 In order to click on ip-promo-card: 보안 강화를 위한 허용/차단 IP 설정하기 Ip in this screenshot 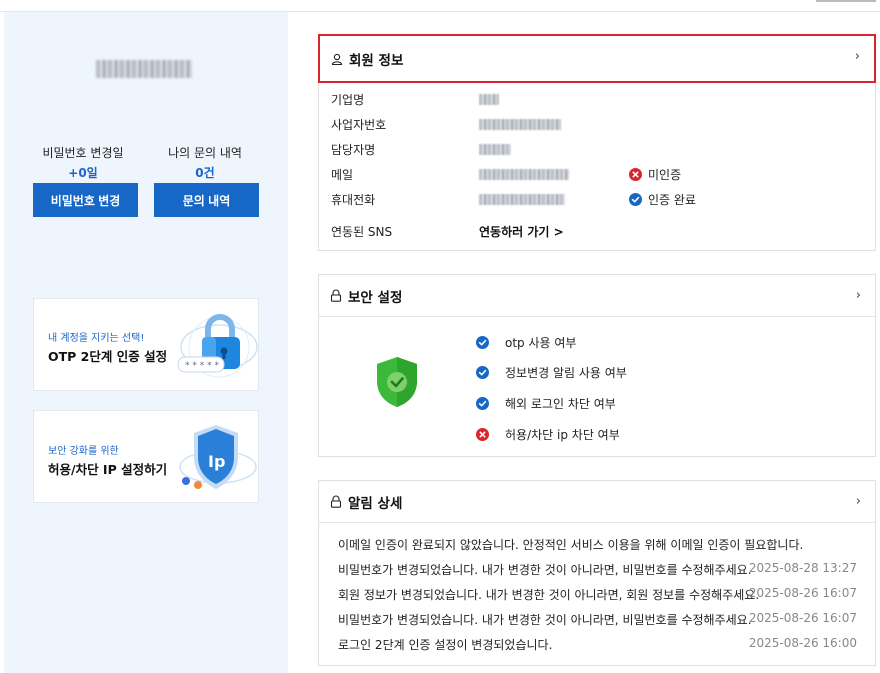, I will do `click(146, 456)`.